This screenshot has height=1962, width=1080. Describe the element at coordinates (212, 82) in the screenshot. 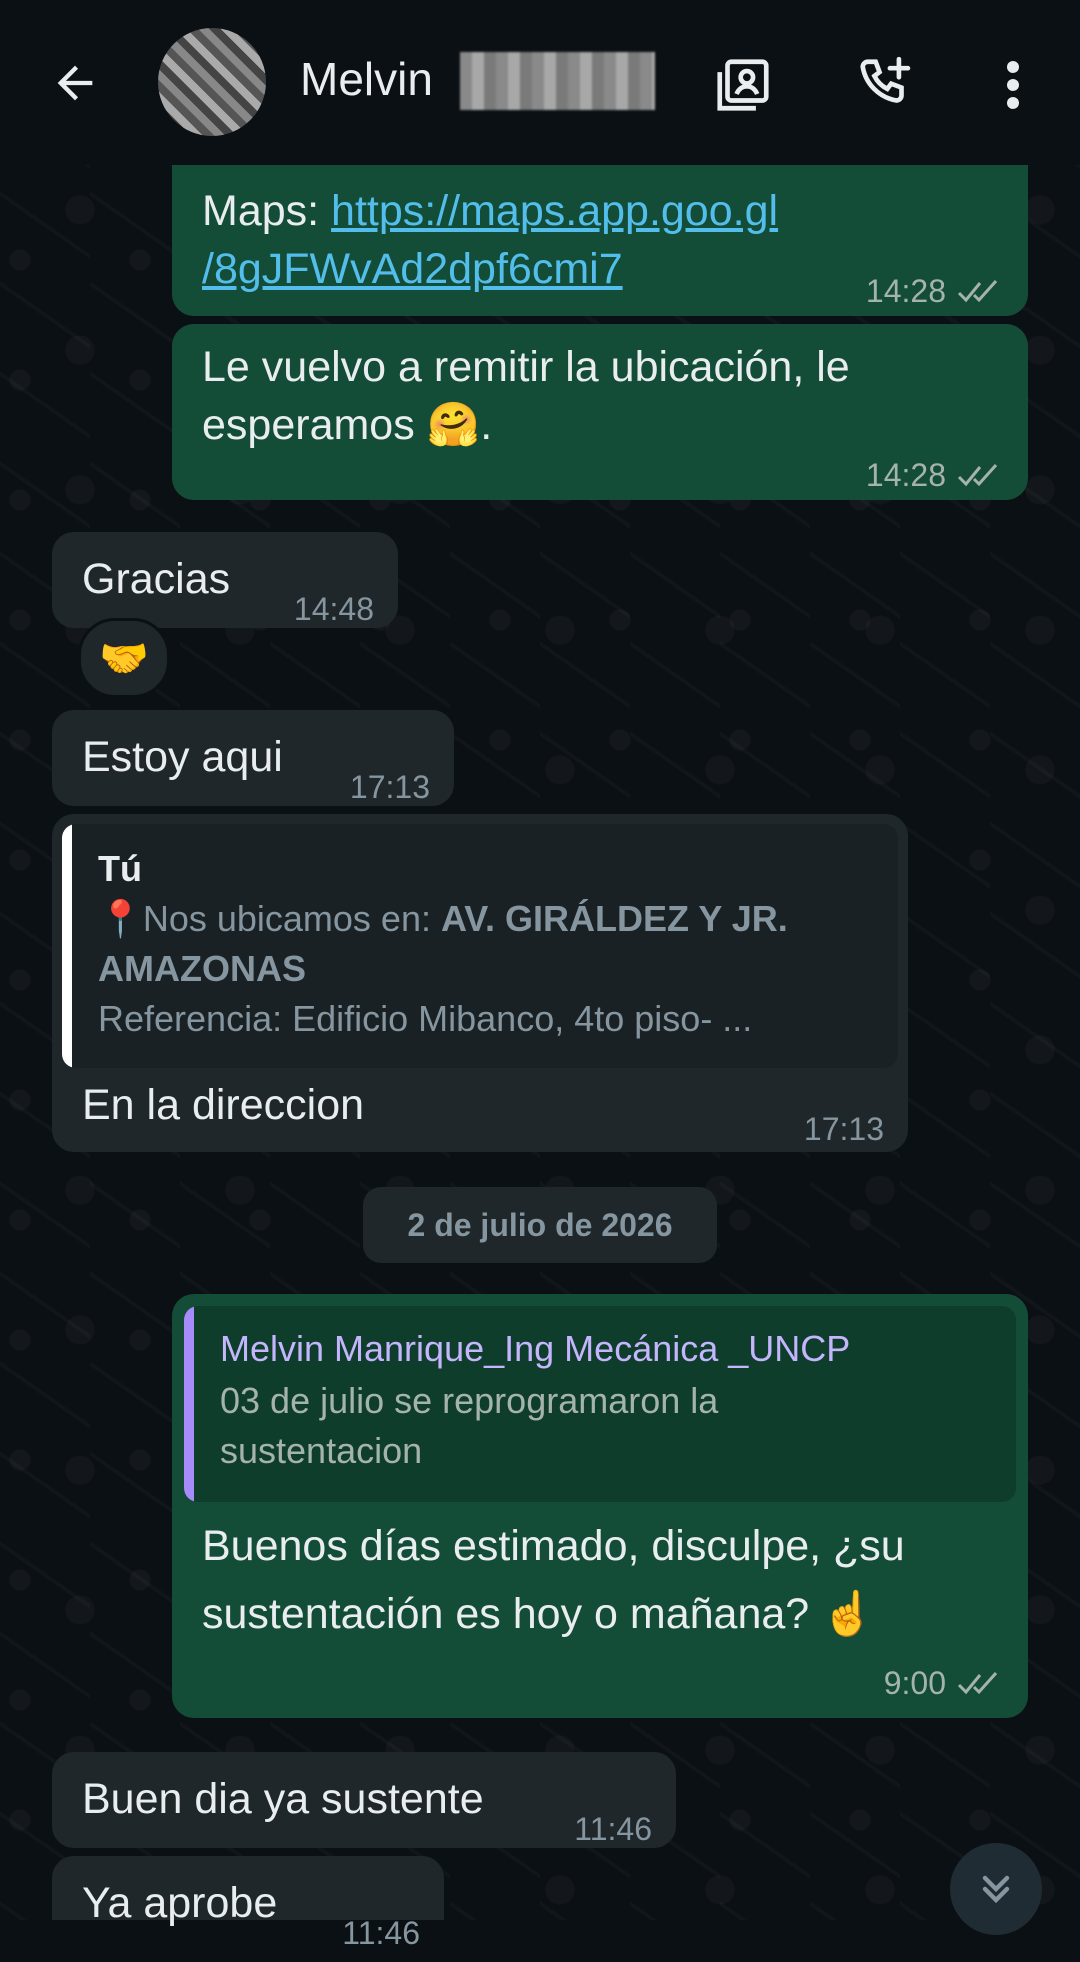

I see `avatar` at that location.